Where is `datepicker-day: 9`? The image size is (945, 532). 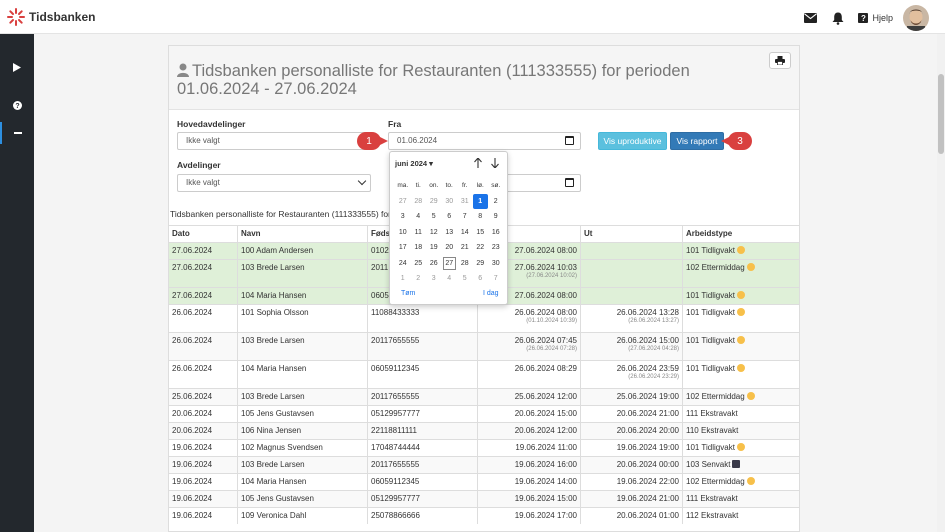 datepicker-day: 9 is located at coordinates (496, 217).